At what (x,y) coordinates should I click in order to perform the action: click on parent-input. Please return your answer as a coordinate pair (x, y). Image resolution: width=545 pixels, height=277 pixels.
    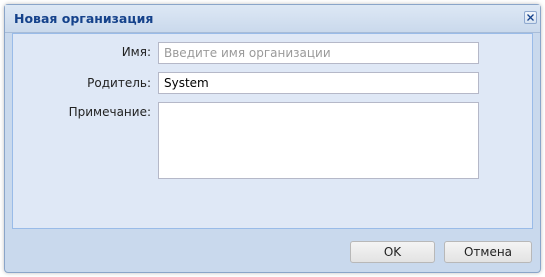
    Looking at the image, I should click on (318, 83).